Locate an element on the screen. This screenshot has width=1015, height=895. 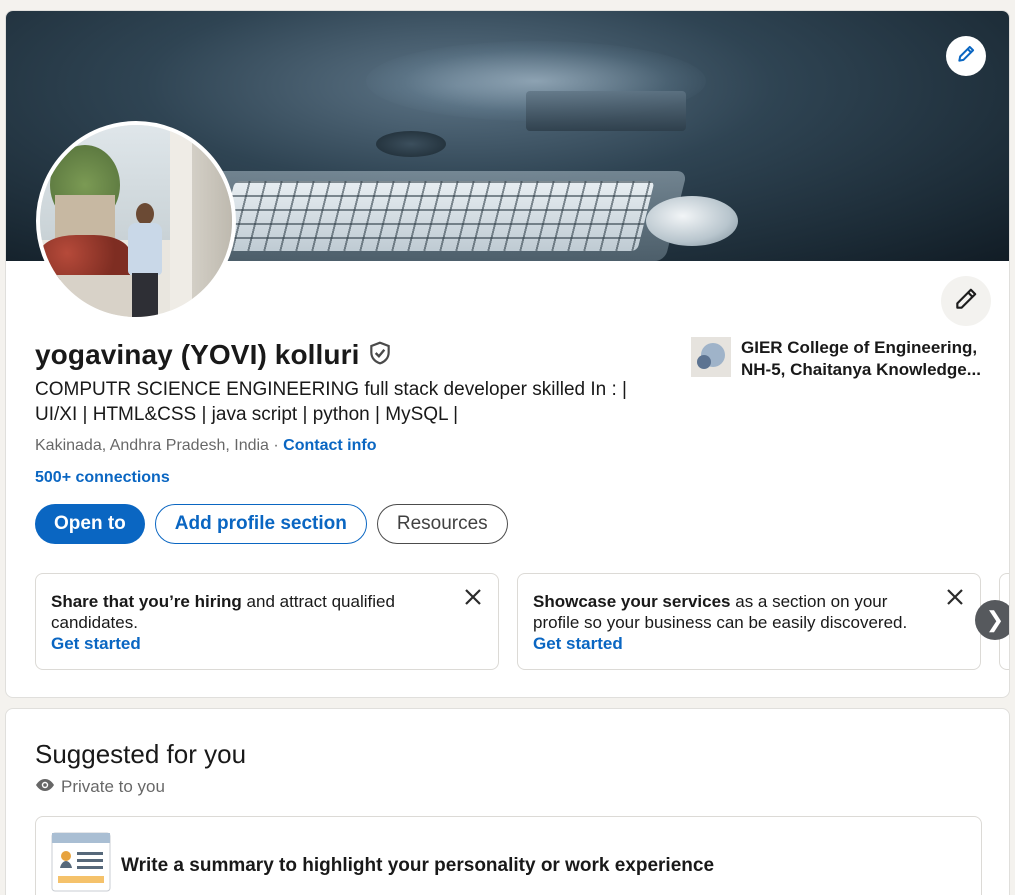
edit-intro-button is located at coordinates (966, 301).